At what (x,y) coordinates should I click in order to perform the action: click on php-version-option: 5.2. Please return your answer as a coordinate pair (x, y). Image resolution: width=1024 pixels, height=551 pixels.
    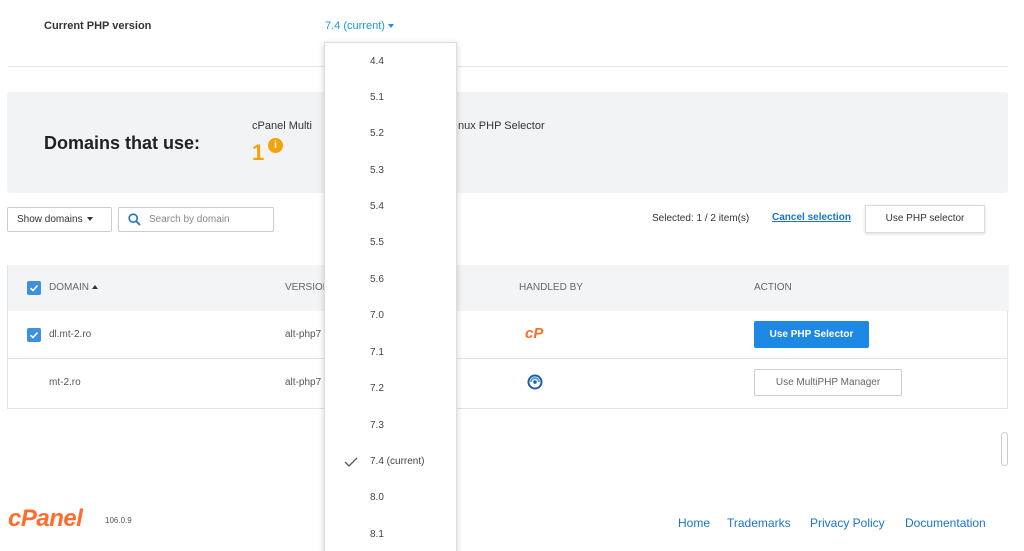
    Looking at the image, I should click on (390, 134).